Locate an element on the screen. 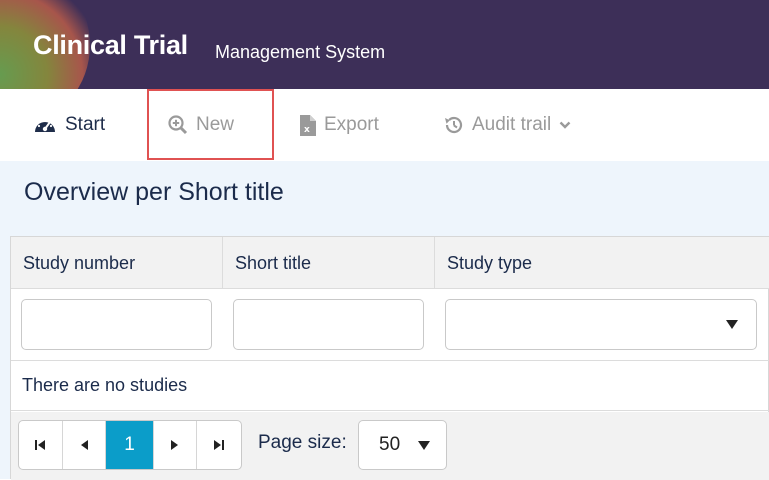 The width and height of the screenshot is (769, 480). excel-file-icon: x is located at coordinates (308, 125).